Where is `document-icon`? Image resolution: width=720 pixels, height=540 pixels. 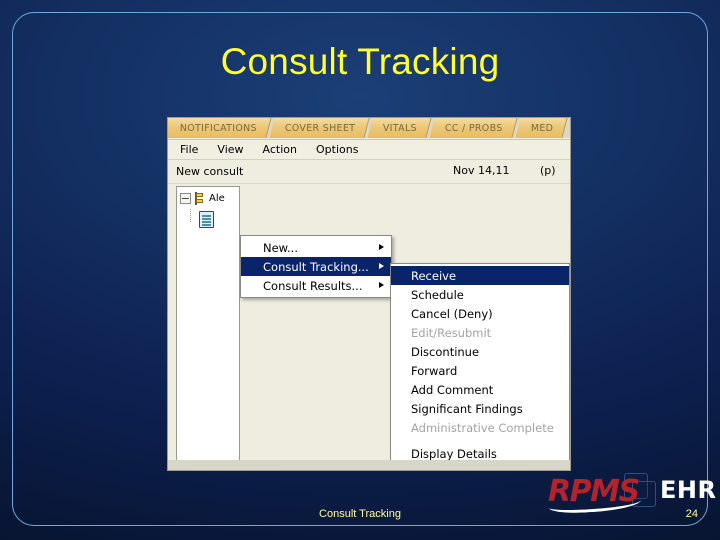
document-icon is located at coordinates (206, 219).